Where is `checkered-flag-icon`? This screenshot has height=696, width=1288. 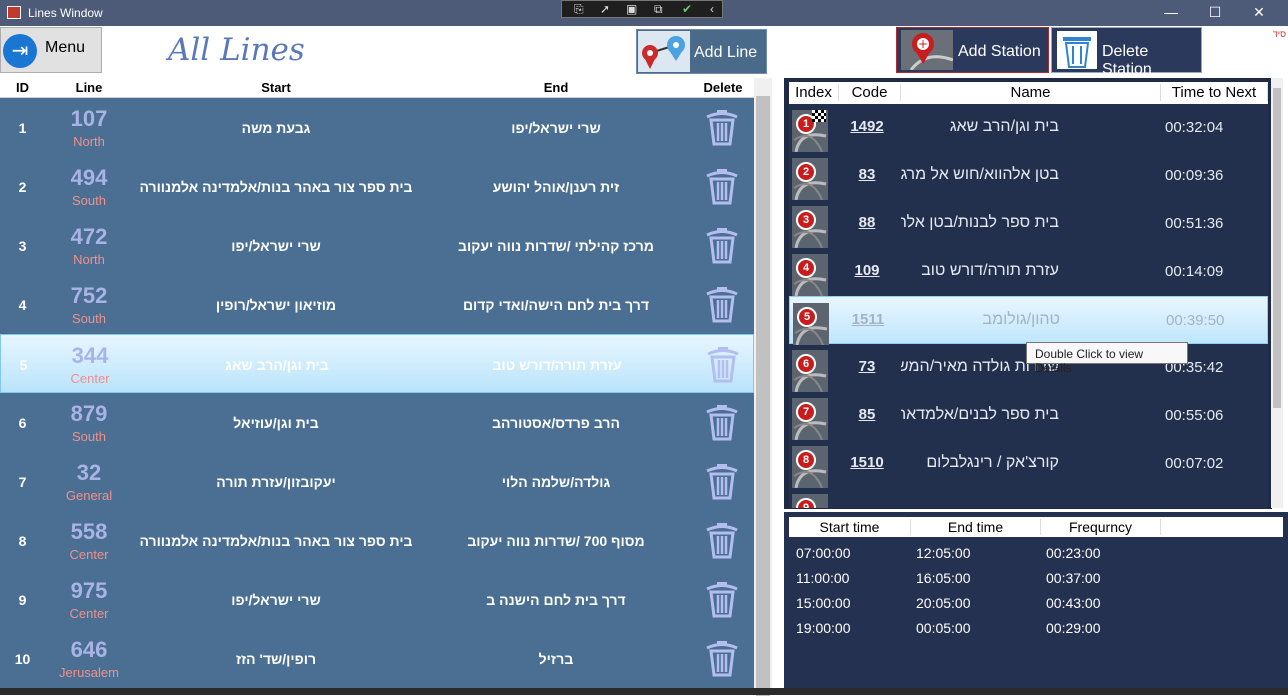
checkered-flag-icon is located at coordinates (819, 116).